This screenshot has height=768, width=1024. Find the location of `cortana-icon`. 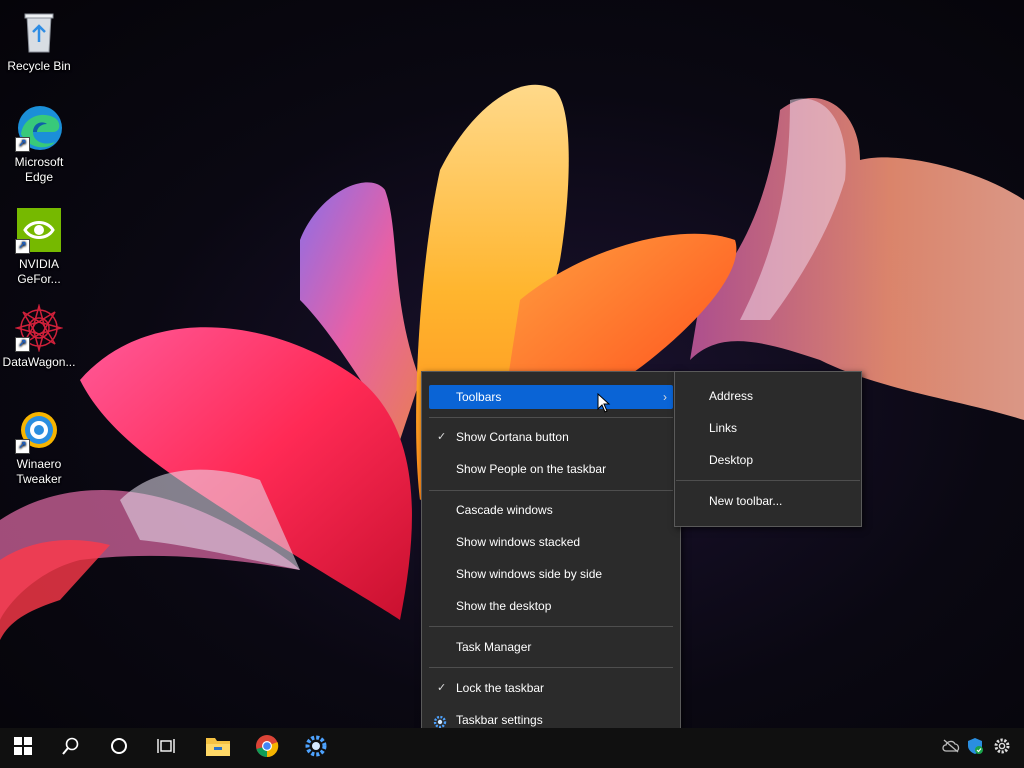

cortana-icon is located at coordinates (119, 748).